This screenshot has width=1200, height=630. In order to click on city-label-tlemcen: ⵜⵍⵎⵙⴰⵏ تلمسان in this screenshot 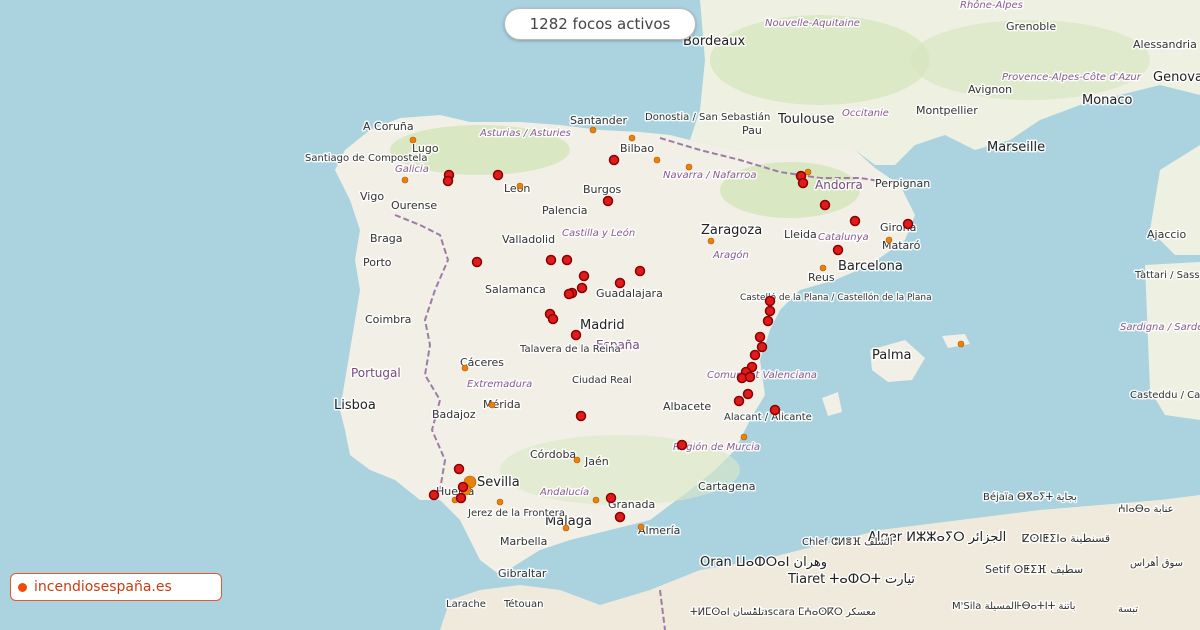, I will do `click(727, 612)`.